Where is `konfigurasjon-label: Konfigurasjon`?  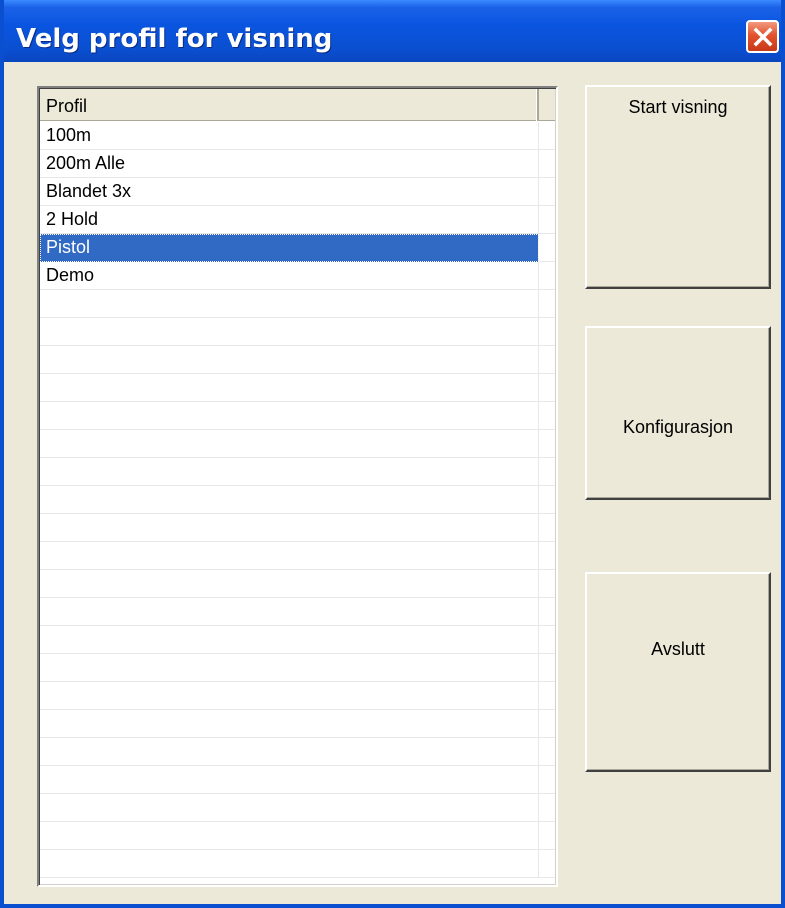
konfigurasjon-label: Konfigurasjon is located at coordinates (678, 427).